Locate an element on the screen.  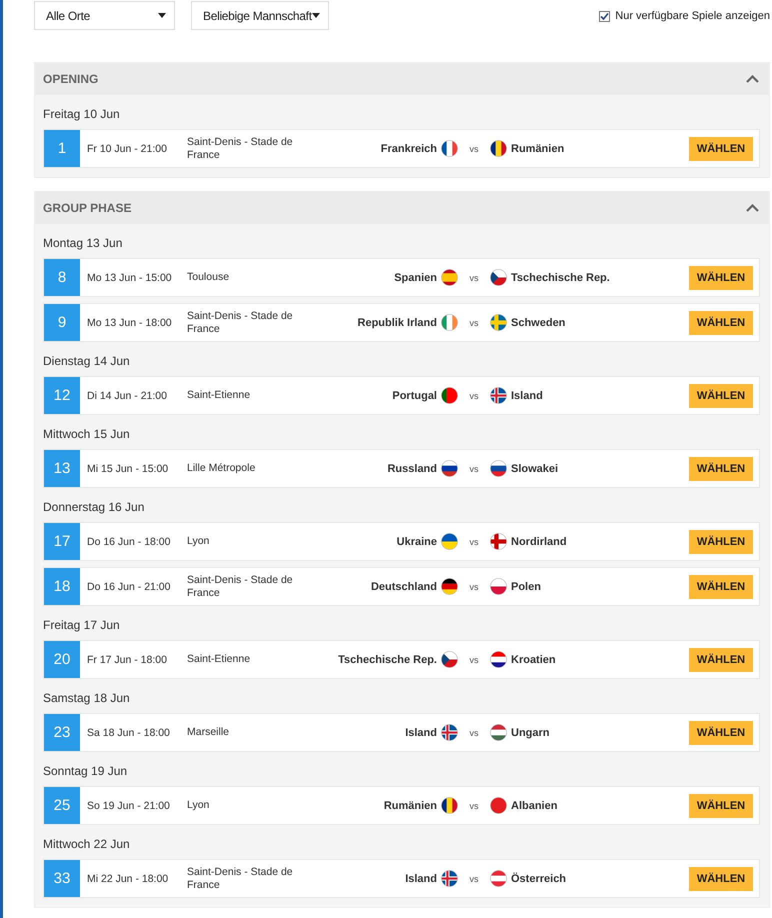
match-datetime: Mo 13 Jun - 18:00 is located at coordinates (129, 322).